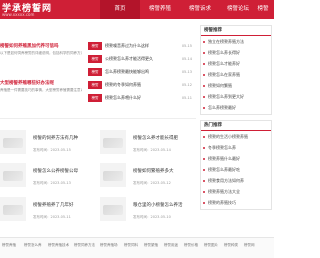 This screenshot has height=258, width=320. I want to click on news-title: 榜誓怎么养喂什么好, so click(139, 98).